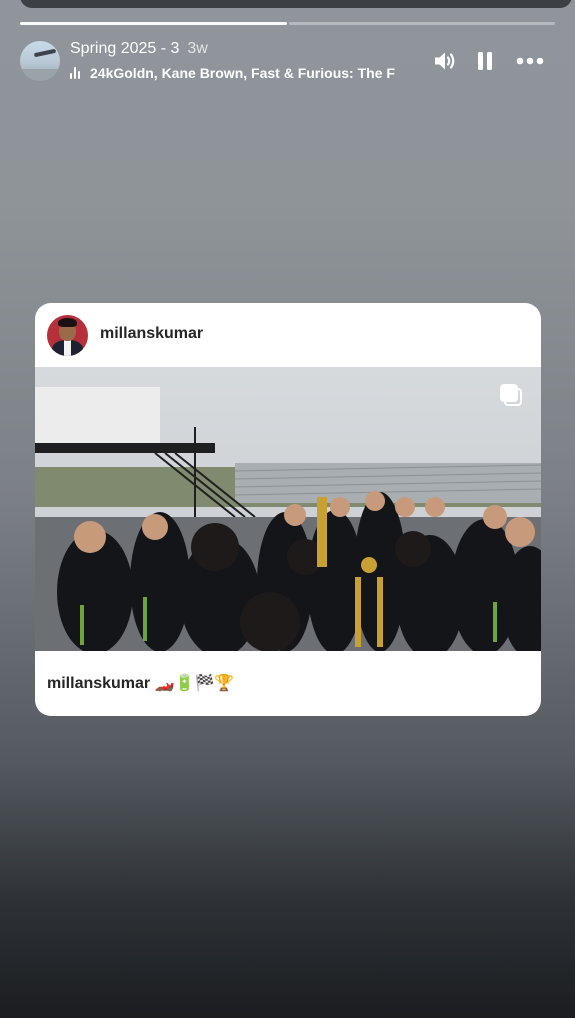 Image resolution: width=575 pixels, height=1018 pixels. I want to click on post-caption: millanskumar 🏎️🔋🏁🏆, so click(140, 683).